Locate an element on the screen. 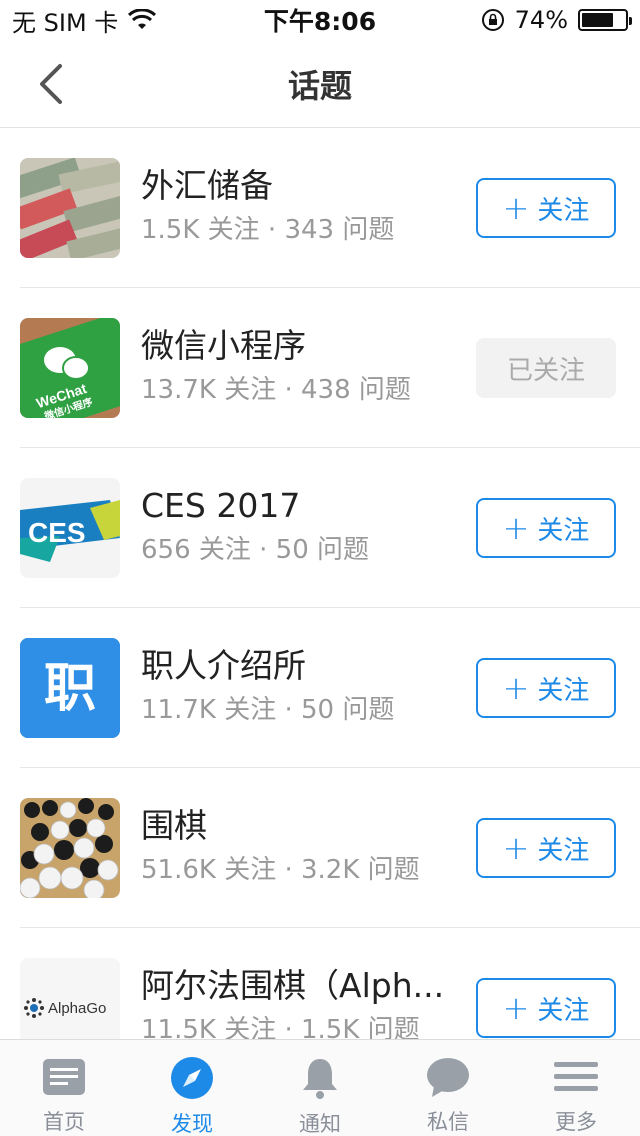 The width and height of the screenshot is (640, 1136). topic-info: 围棋 51.6K 关注 · 3.2K 问题 is located at coordinates (301, 846).